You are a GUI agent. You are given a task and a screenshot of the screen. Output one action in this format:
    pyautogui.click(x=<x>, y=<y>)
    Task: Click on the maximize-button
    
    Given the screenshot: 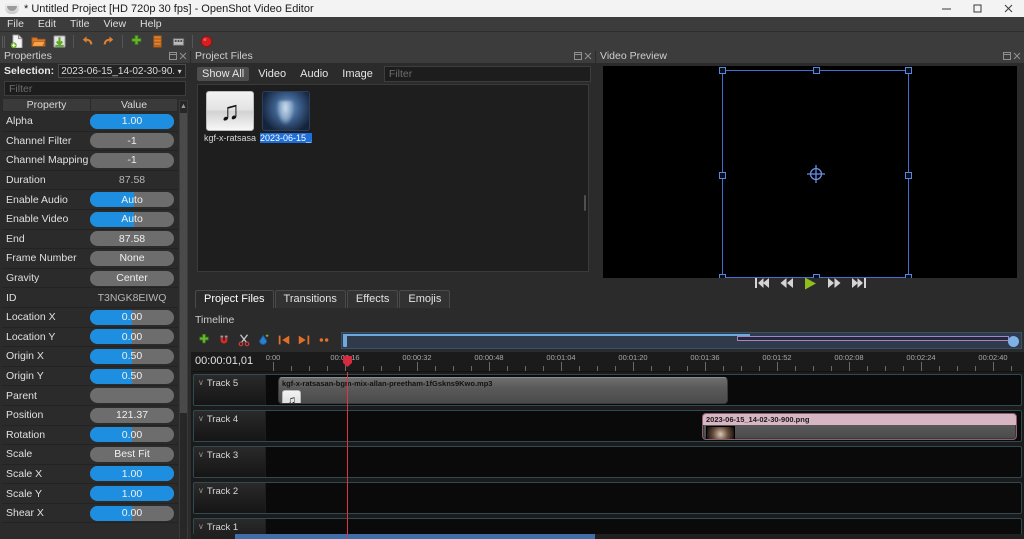 What is the action you would take?
    pyautogui.click(x=977, y=8)
    